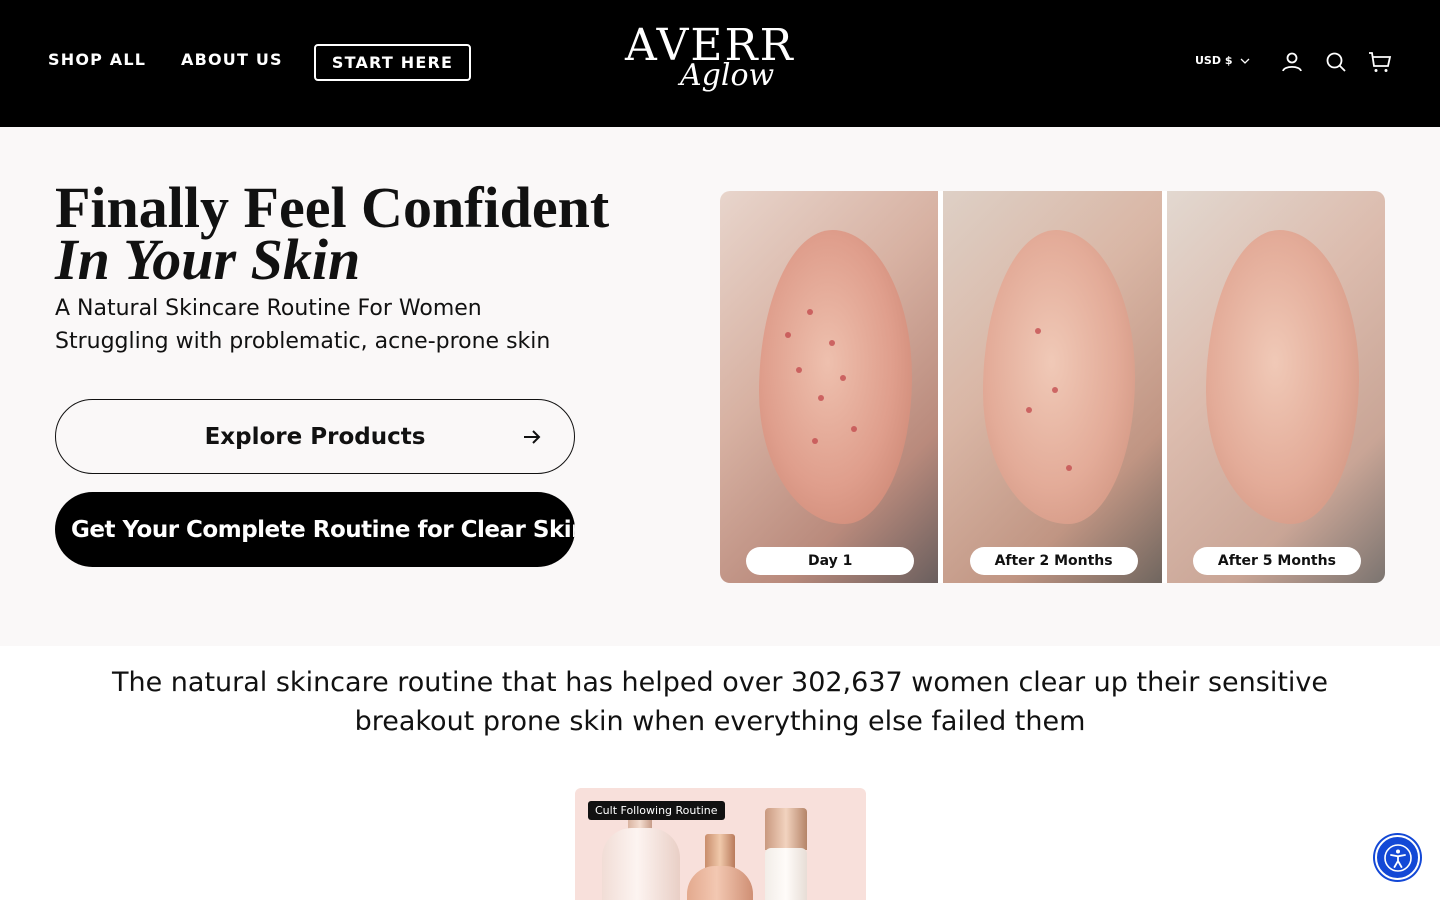 The height and width of the screenshot is (900, 1440). What do you see at coordinates (1245, 61) in the screenshot?
I see `chevron-down-icon` at bounding box center [1245, 61].